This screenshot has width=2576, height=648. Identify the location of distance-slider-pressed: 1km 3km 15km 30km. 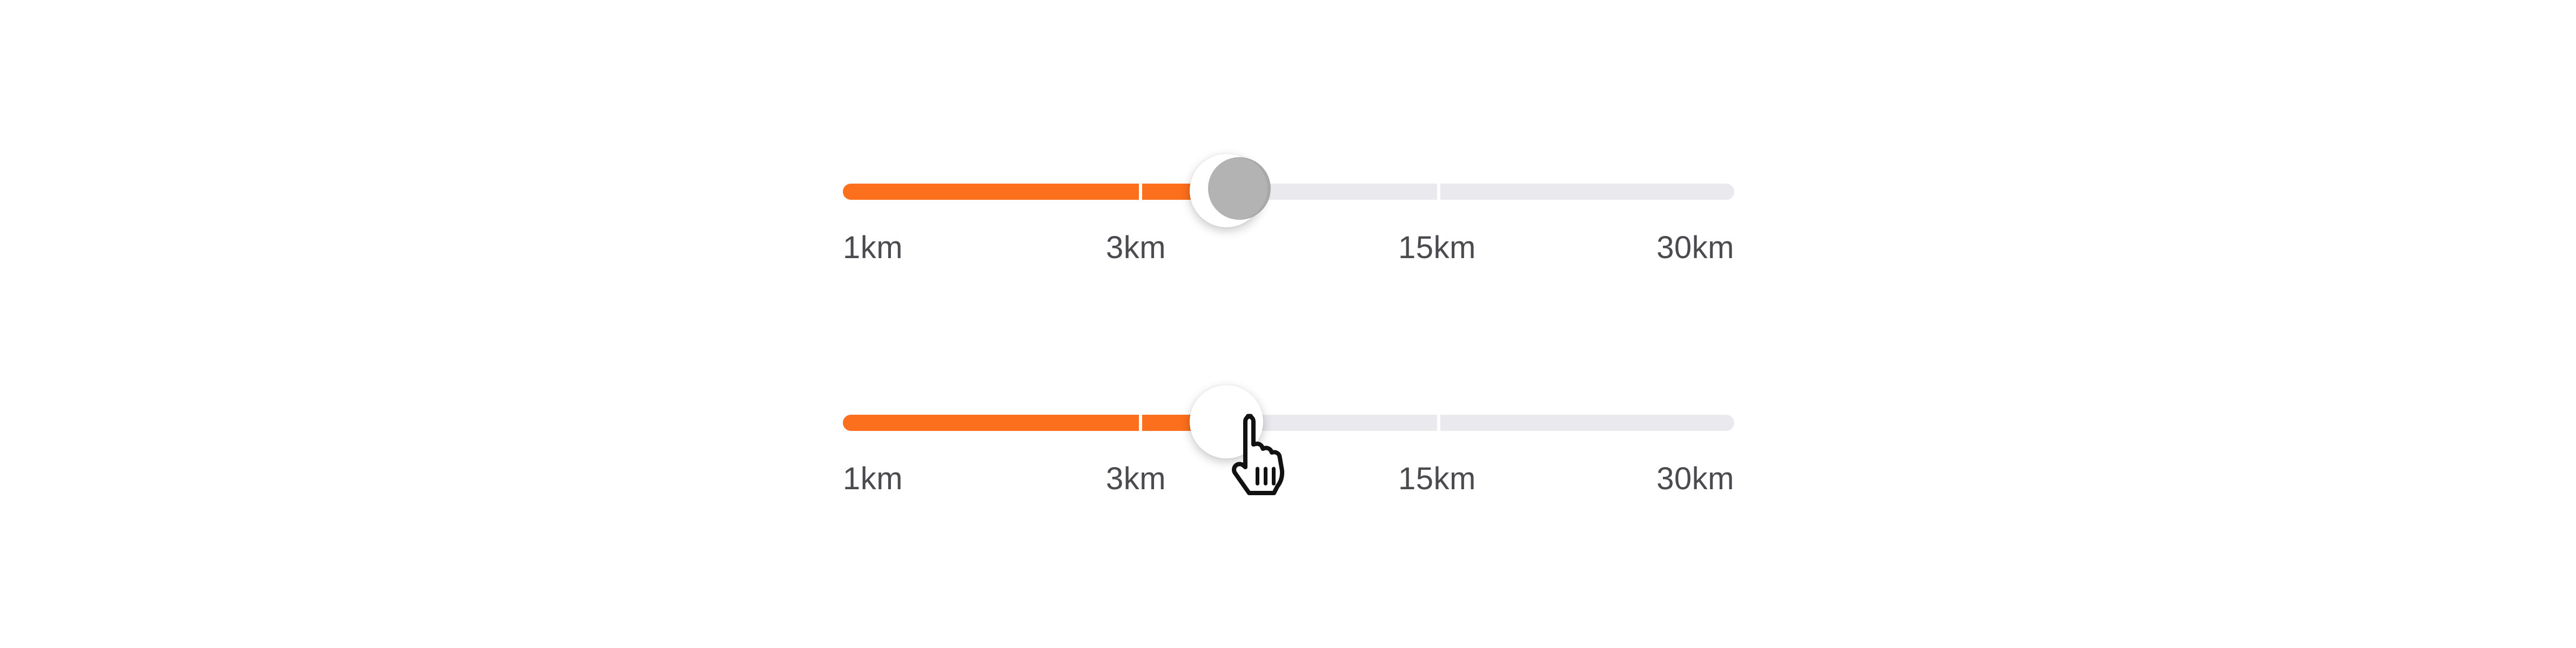
(1289, 210).